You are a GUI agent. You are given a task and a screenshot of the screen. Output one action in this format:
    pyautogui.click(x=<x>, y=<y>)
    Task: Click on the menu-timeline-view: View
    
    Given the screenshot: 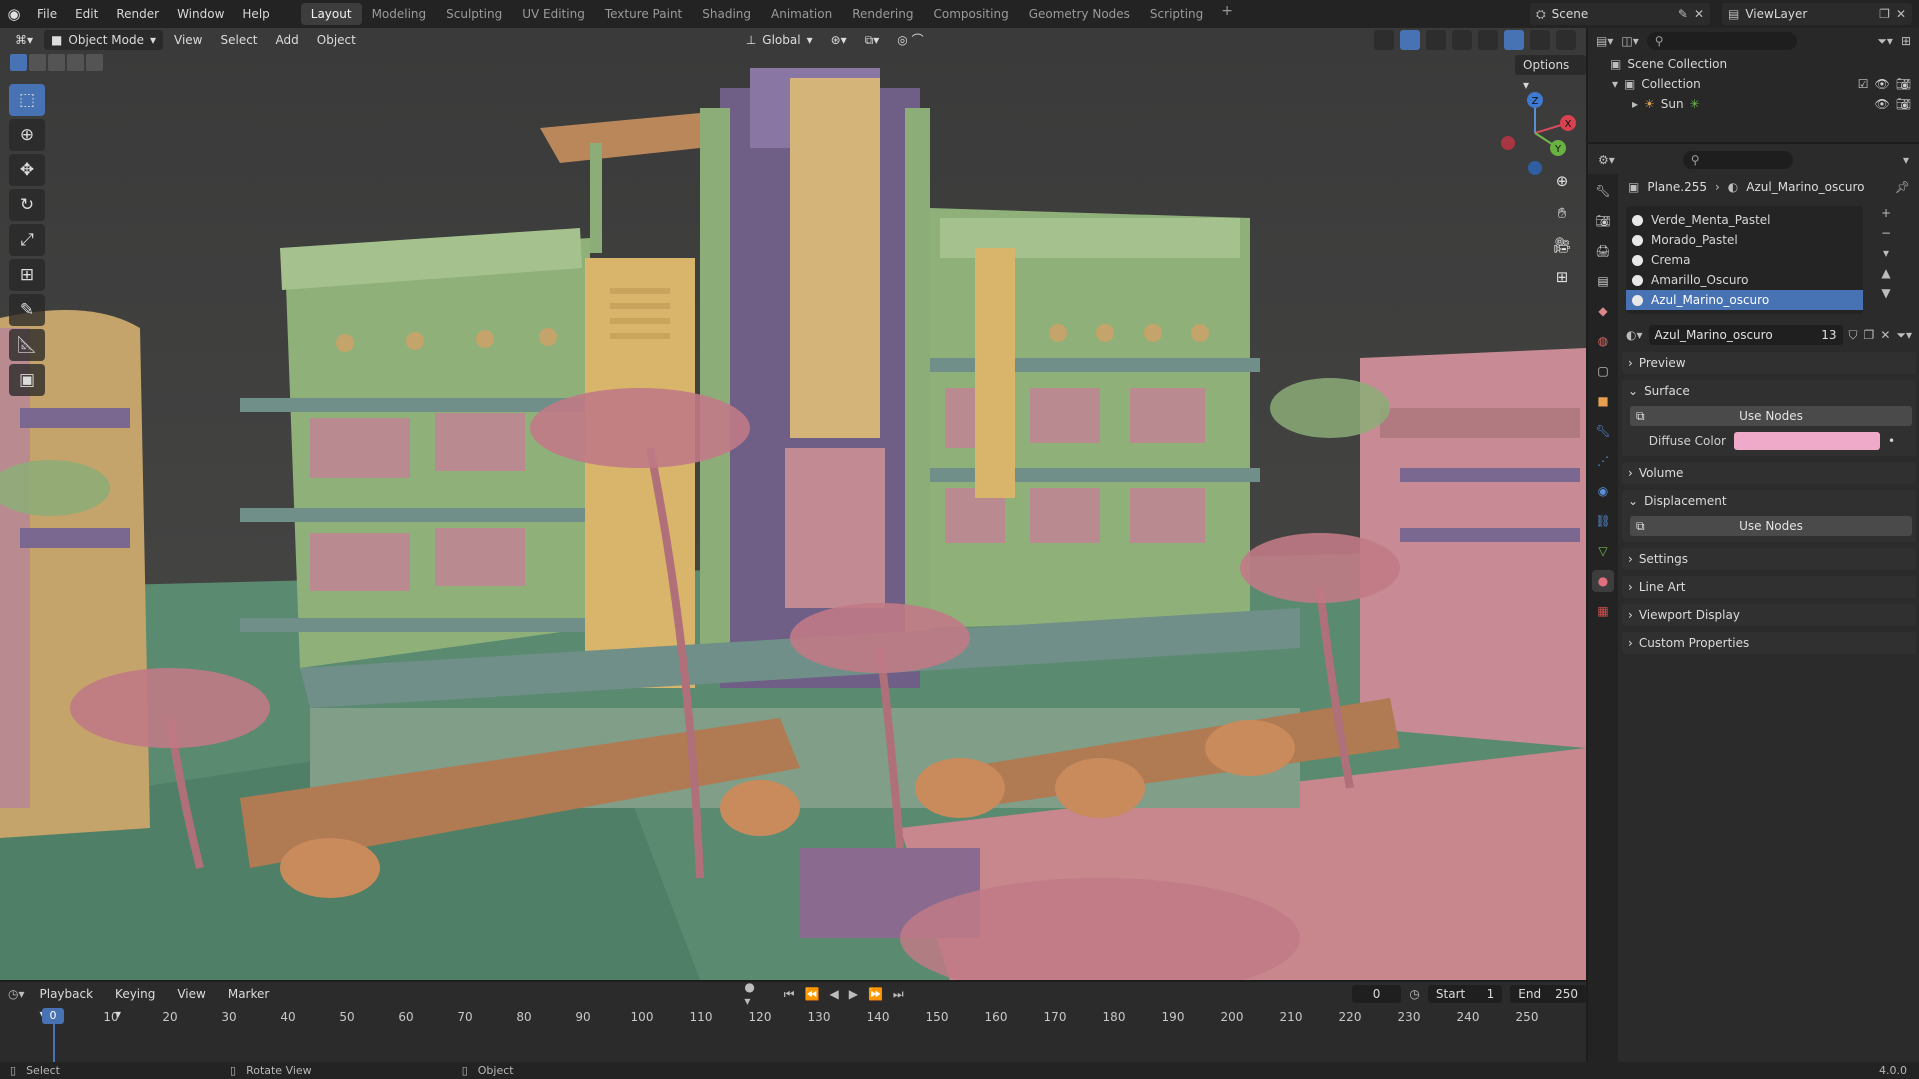 What is the action you would take?
    pyautogui.click(x=191, y=994)
    